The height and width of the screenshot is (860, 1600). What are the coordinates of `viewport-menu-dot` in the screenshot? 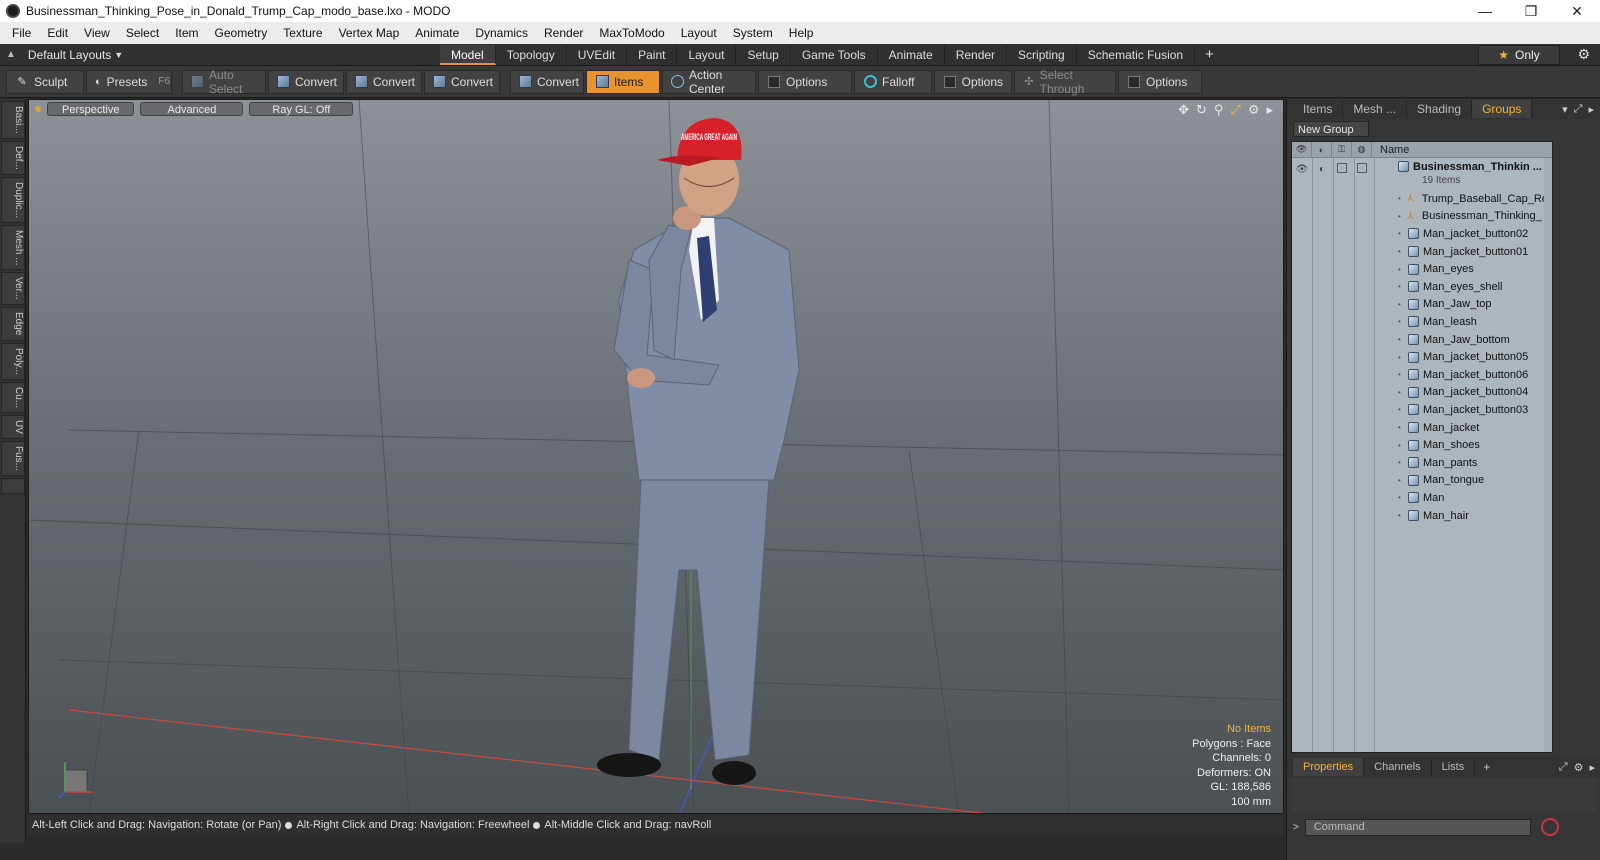 It's located at (38, 109).